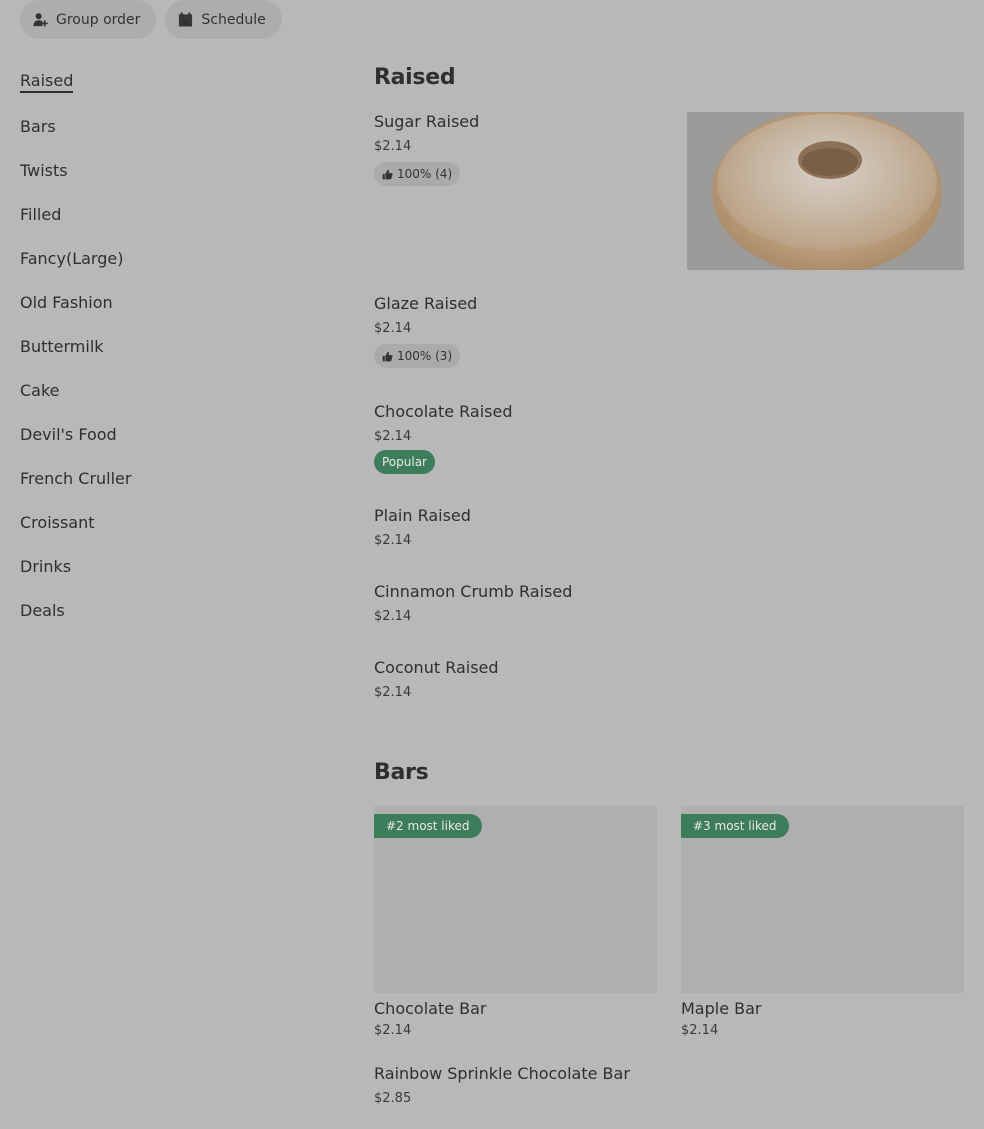 The width and height of the screenshot is (984, 1129). What do you see at coordinates (44, 170) in the screenshot?
I see `sidebar-item-label: Twists` at bounding box center [44, 170].